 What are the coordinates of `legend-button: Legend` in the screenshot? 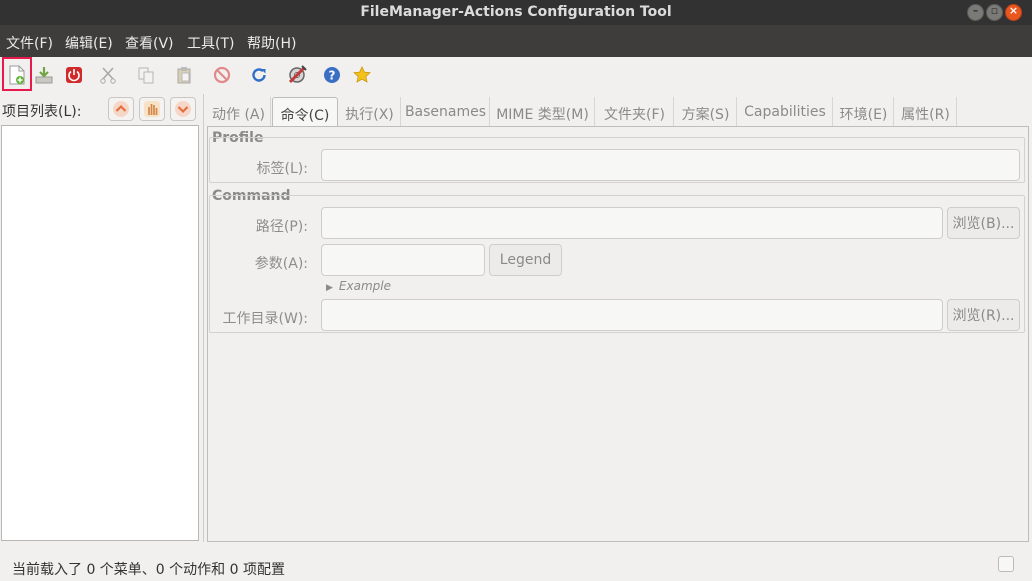 It's located at (525, 260).